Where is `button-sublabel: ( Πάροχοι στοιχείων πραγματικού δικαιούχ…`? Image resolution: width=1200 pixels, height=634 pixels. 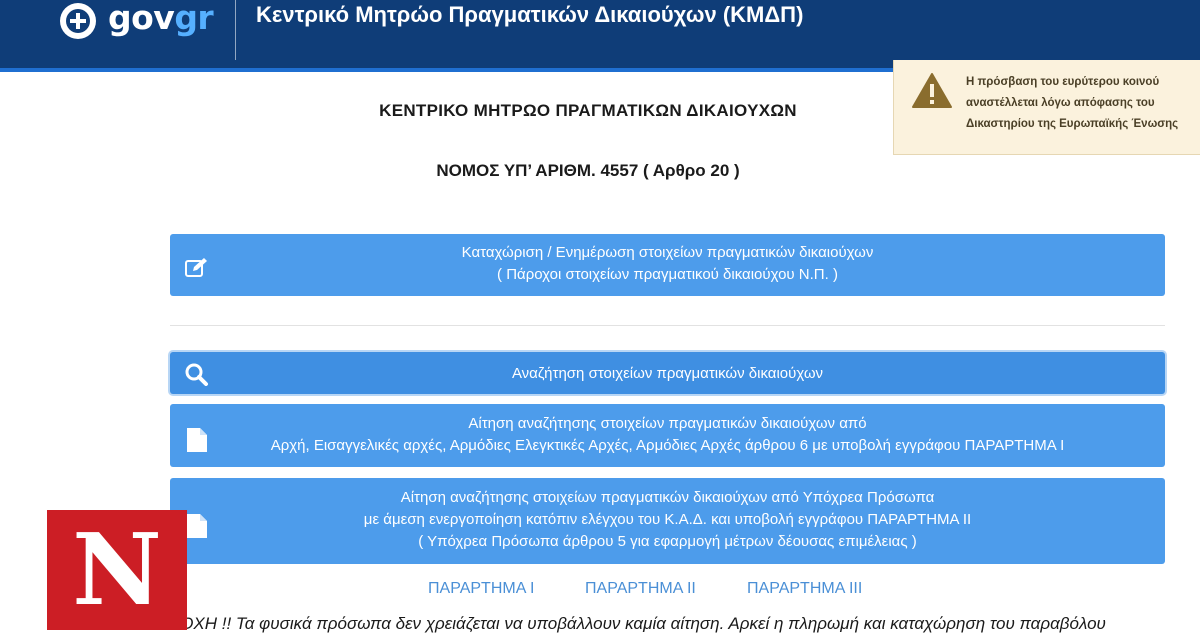
button-sublabel: ( Πάροχοι στοιχείων πραγματικού δικαιούχ… is located at coordinates (667, 274).